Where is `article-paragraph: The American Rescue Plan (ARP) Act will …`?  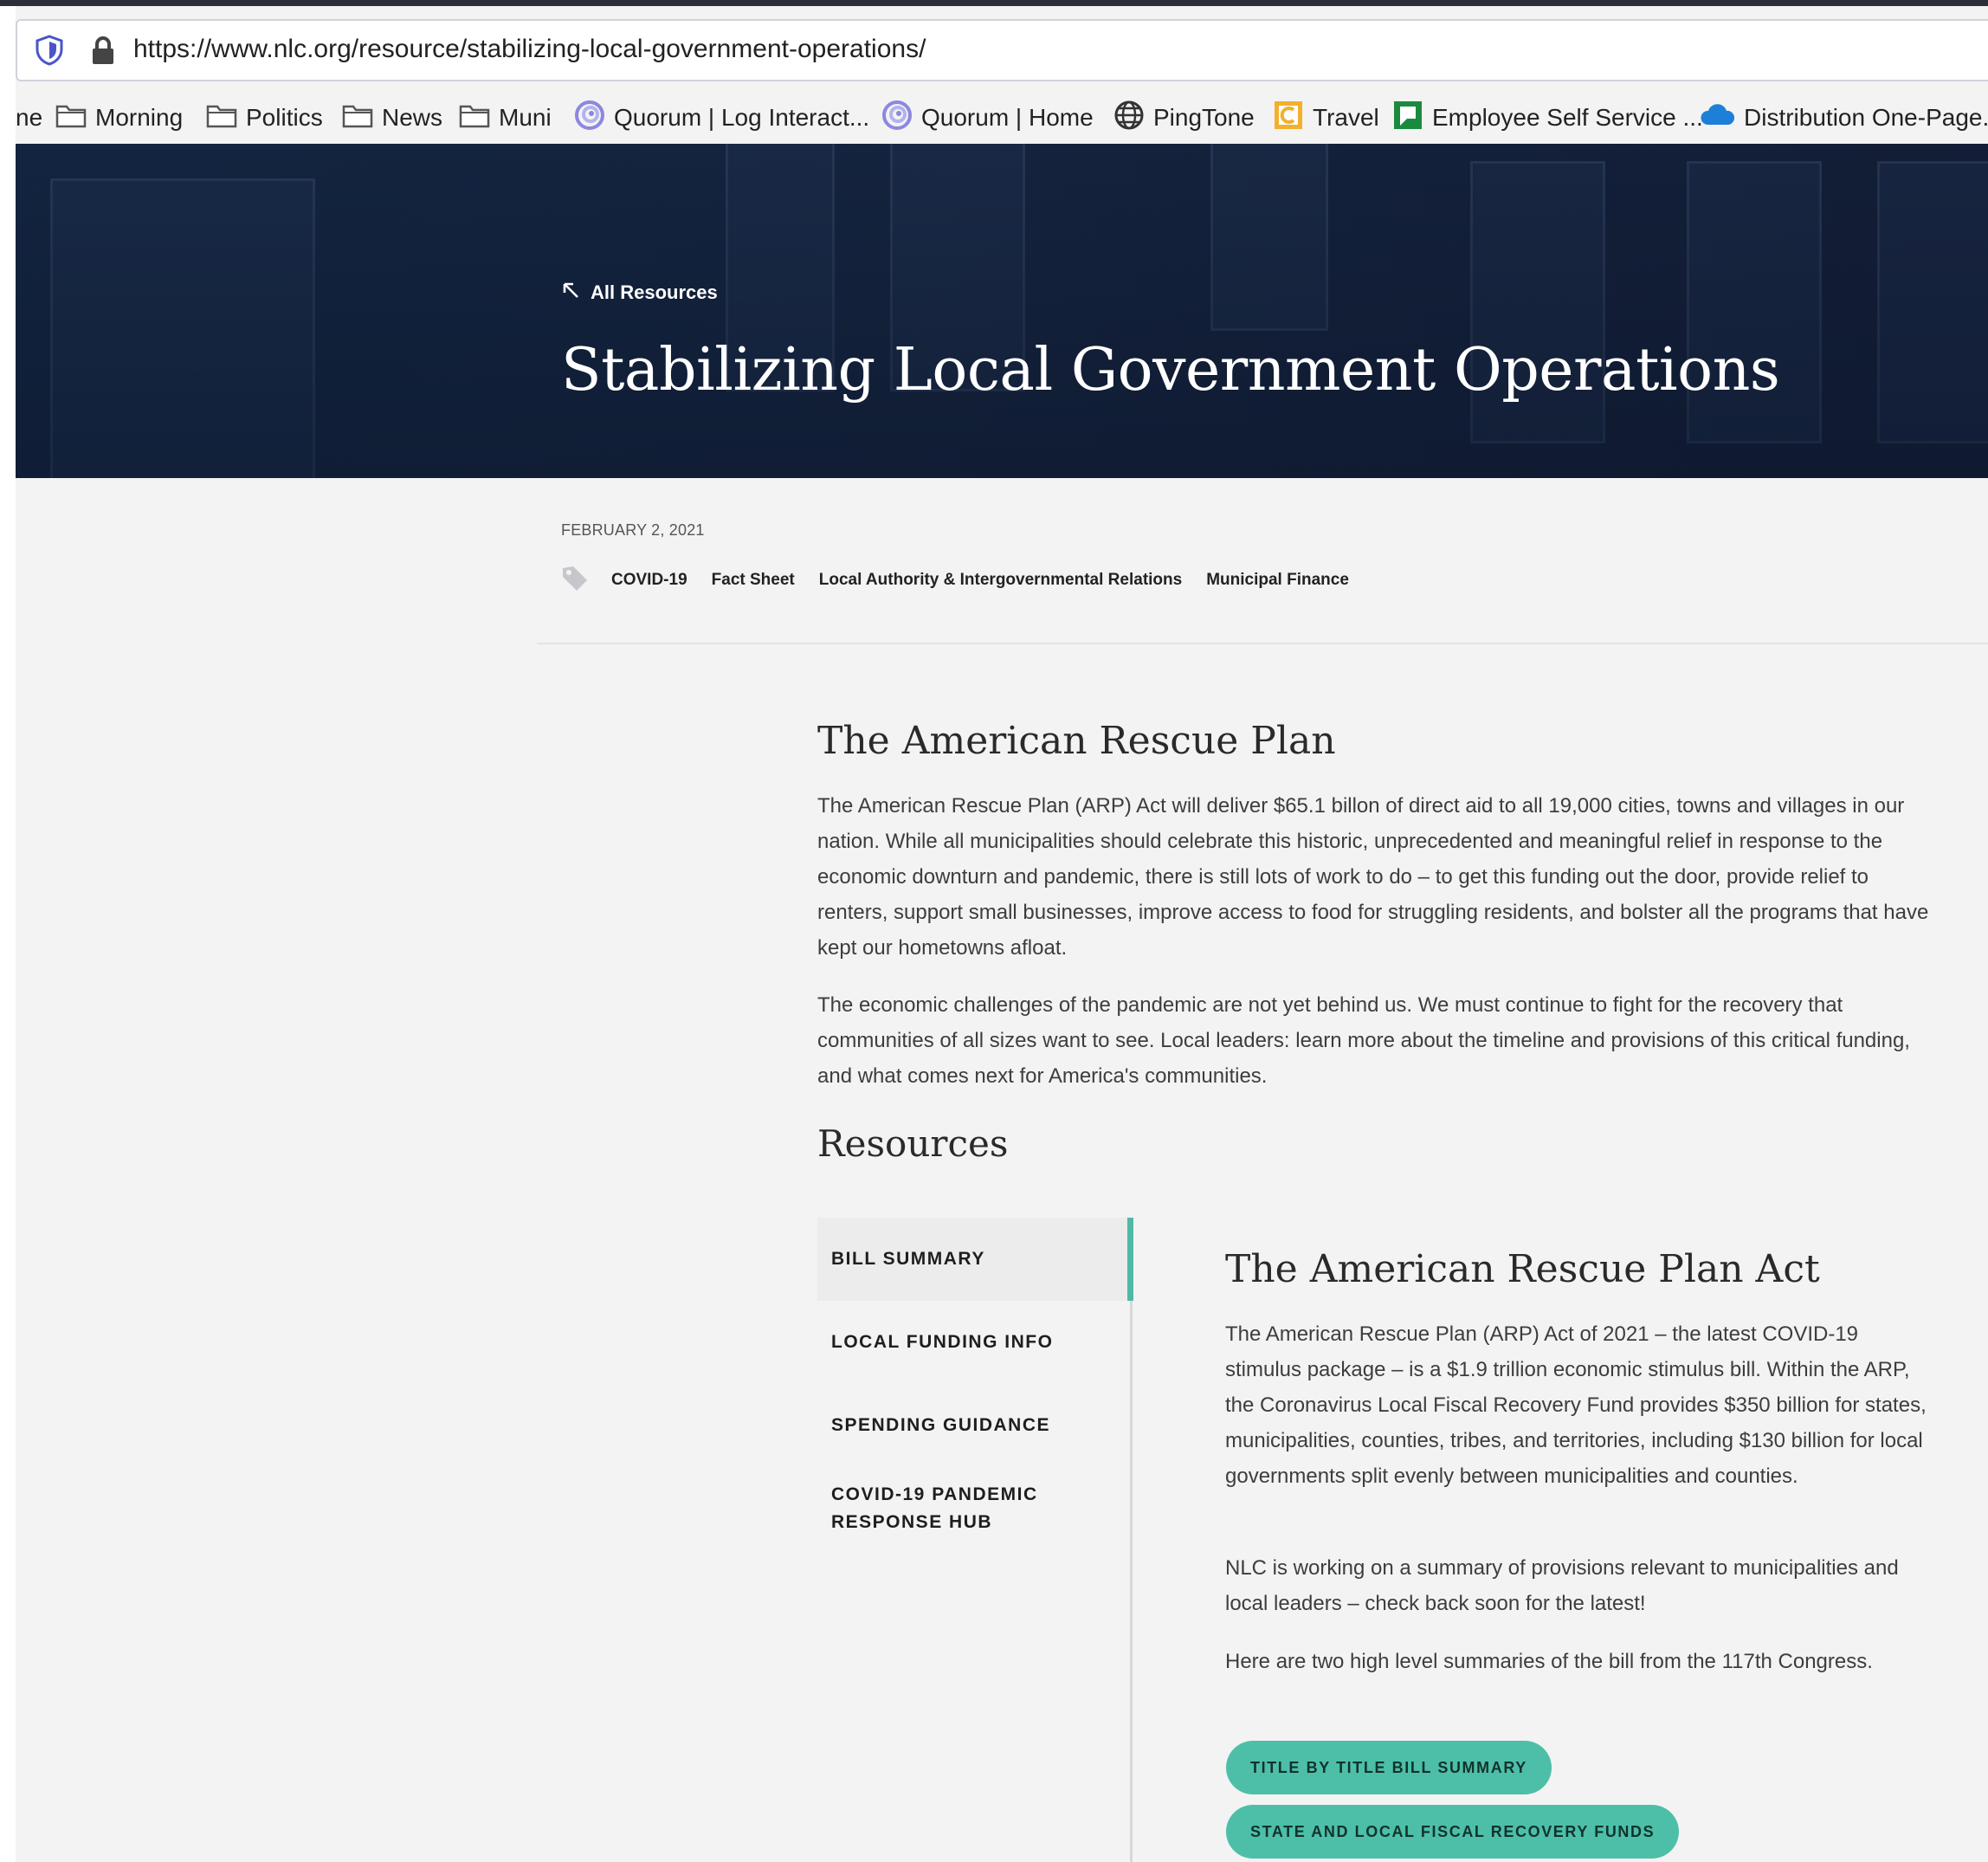
article-paragraph: The American Rescue Plan (ARP) Act will … is located at coordinates (1373, 877).